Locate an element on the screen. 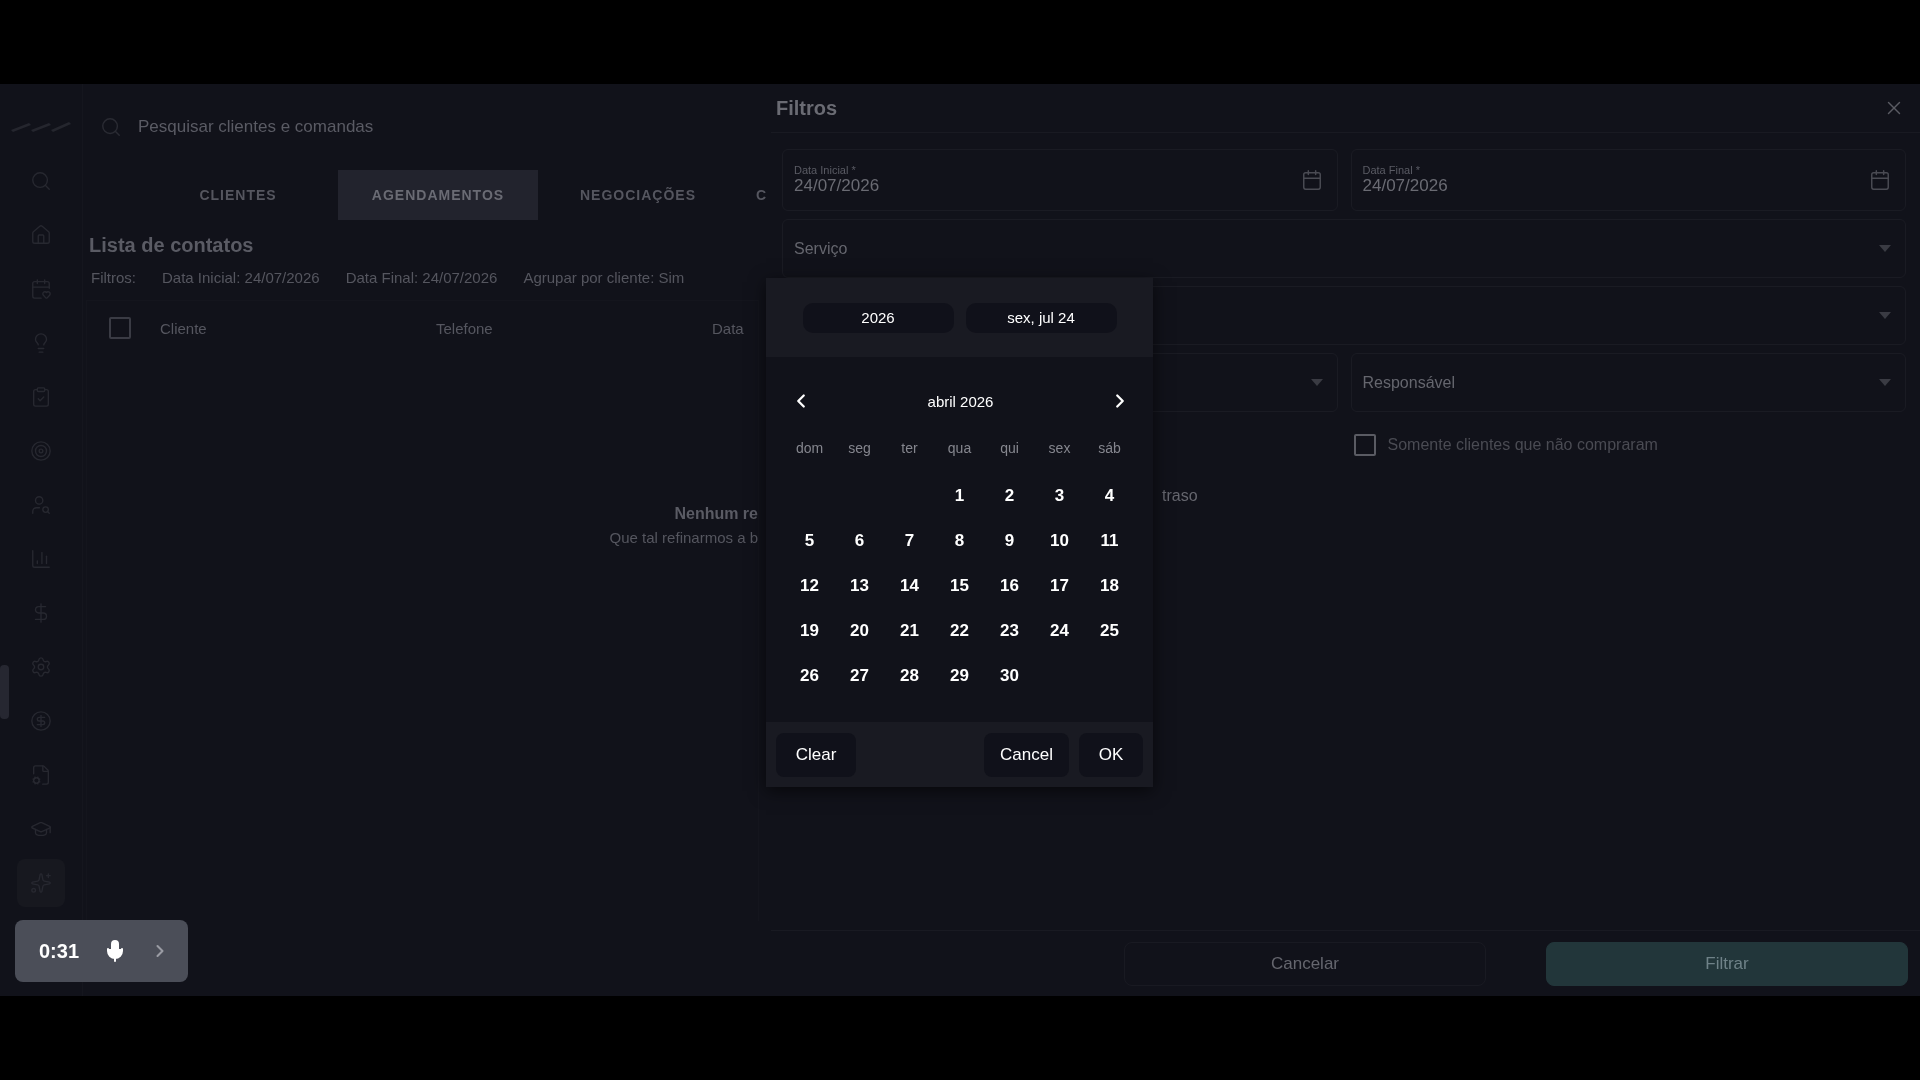 This screenshot has width=1920, height=1080. weekday-label: sex is located at coordinates (1059, 448).